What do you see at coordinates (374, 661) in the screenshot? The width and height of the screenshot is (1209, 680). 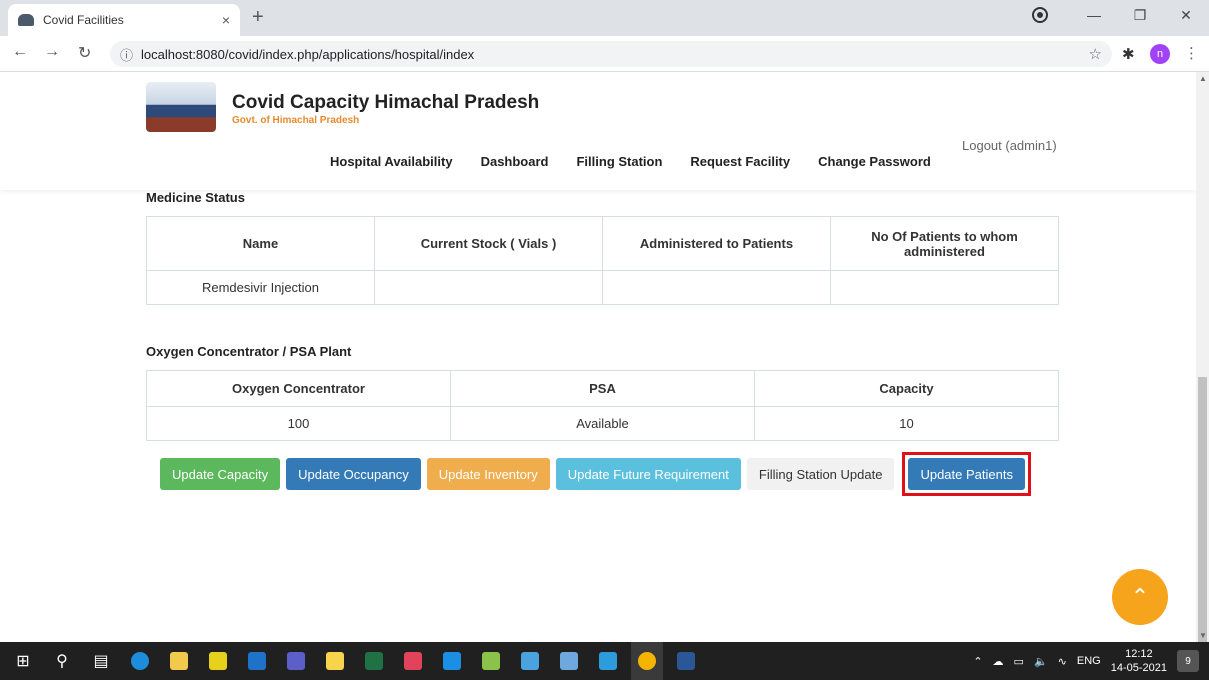 I see `excel-icon` at bounding box center [374, 661].